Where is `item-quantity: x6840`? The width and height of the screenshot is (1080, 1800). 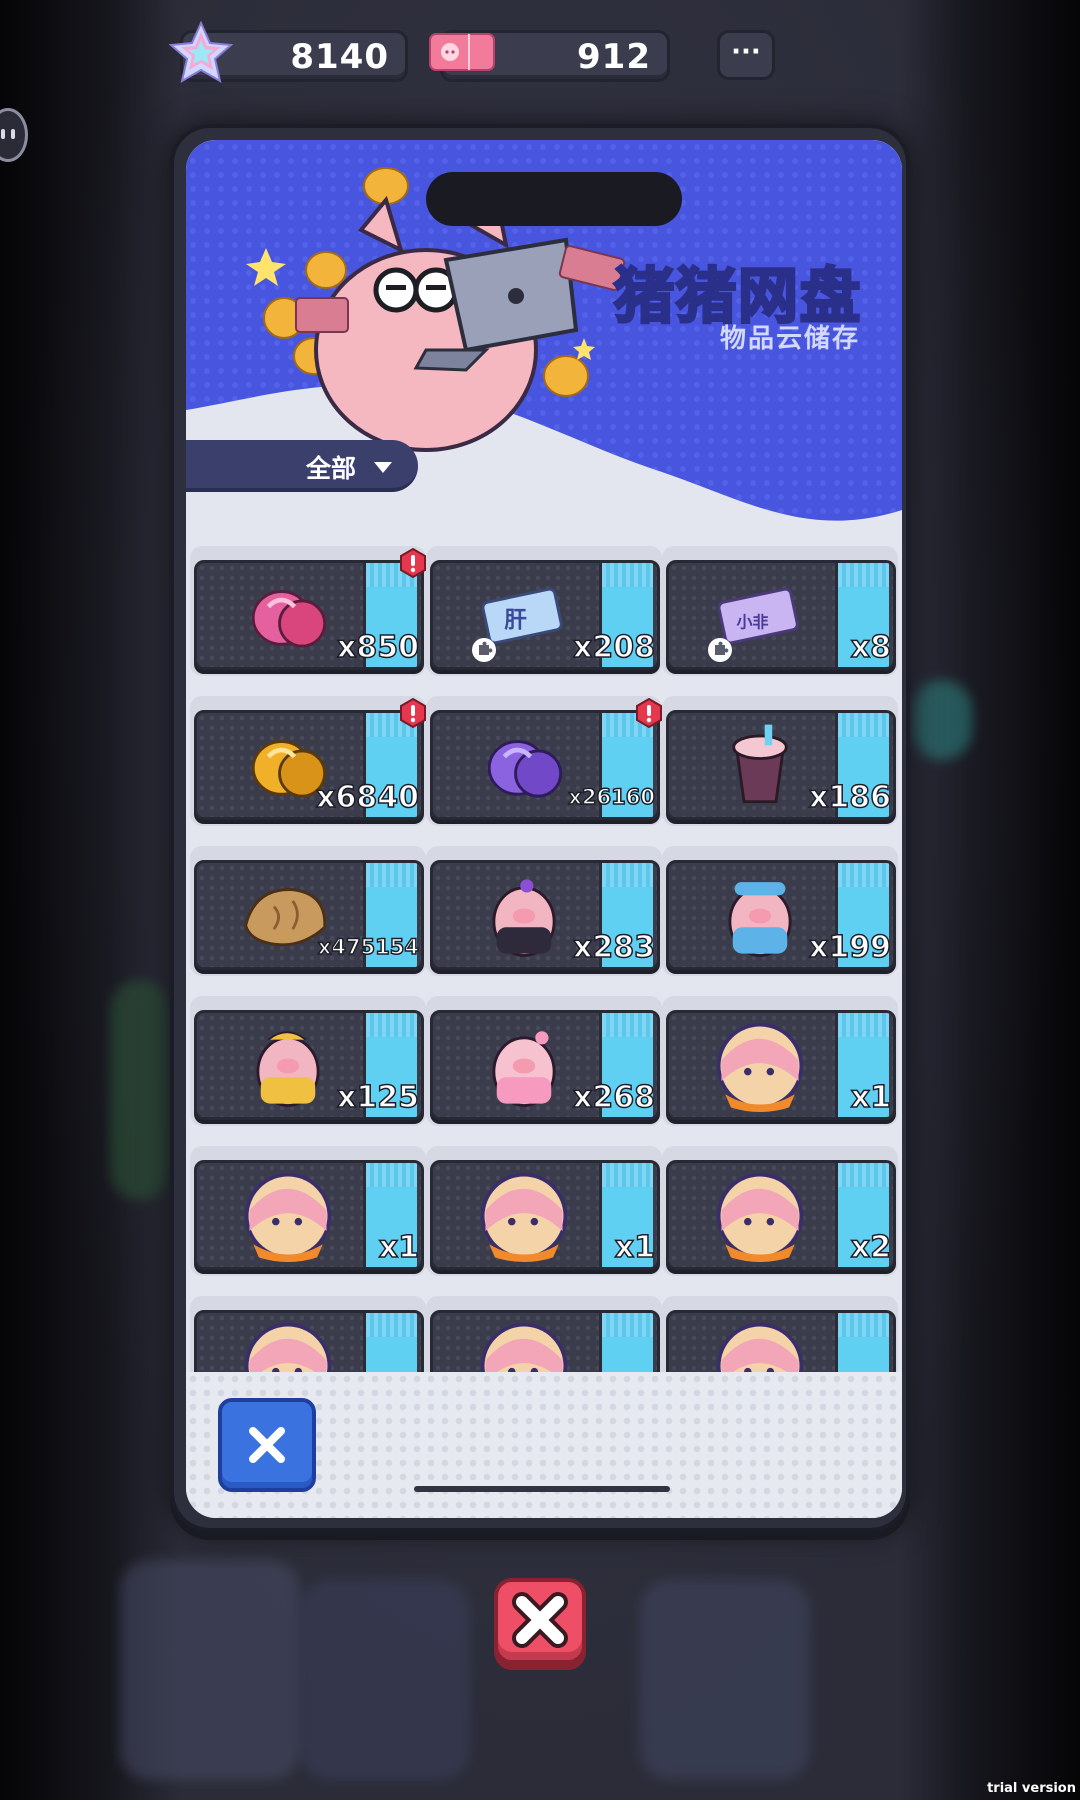 item-quantity: x6840 is located at coordinates (367, 797).